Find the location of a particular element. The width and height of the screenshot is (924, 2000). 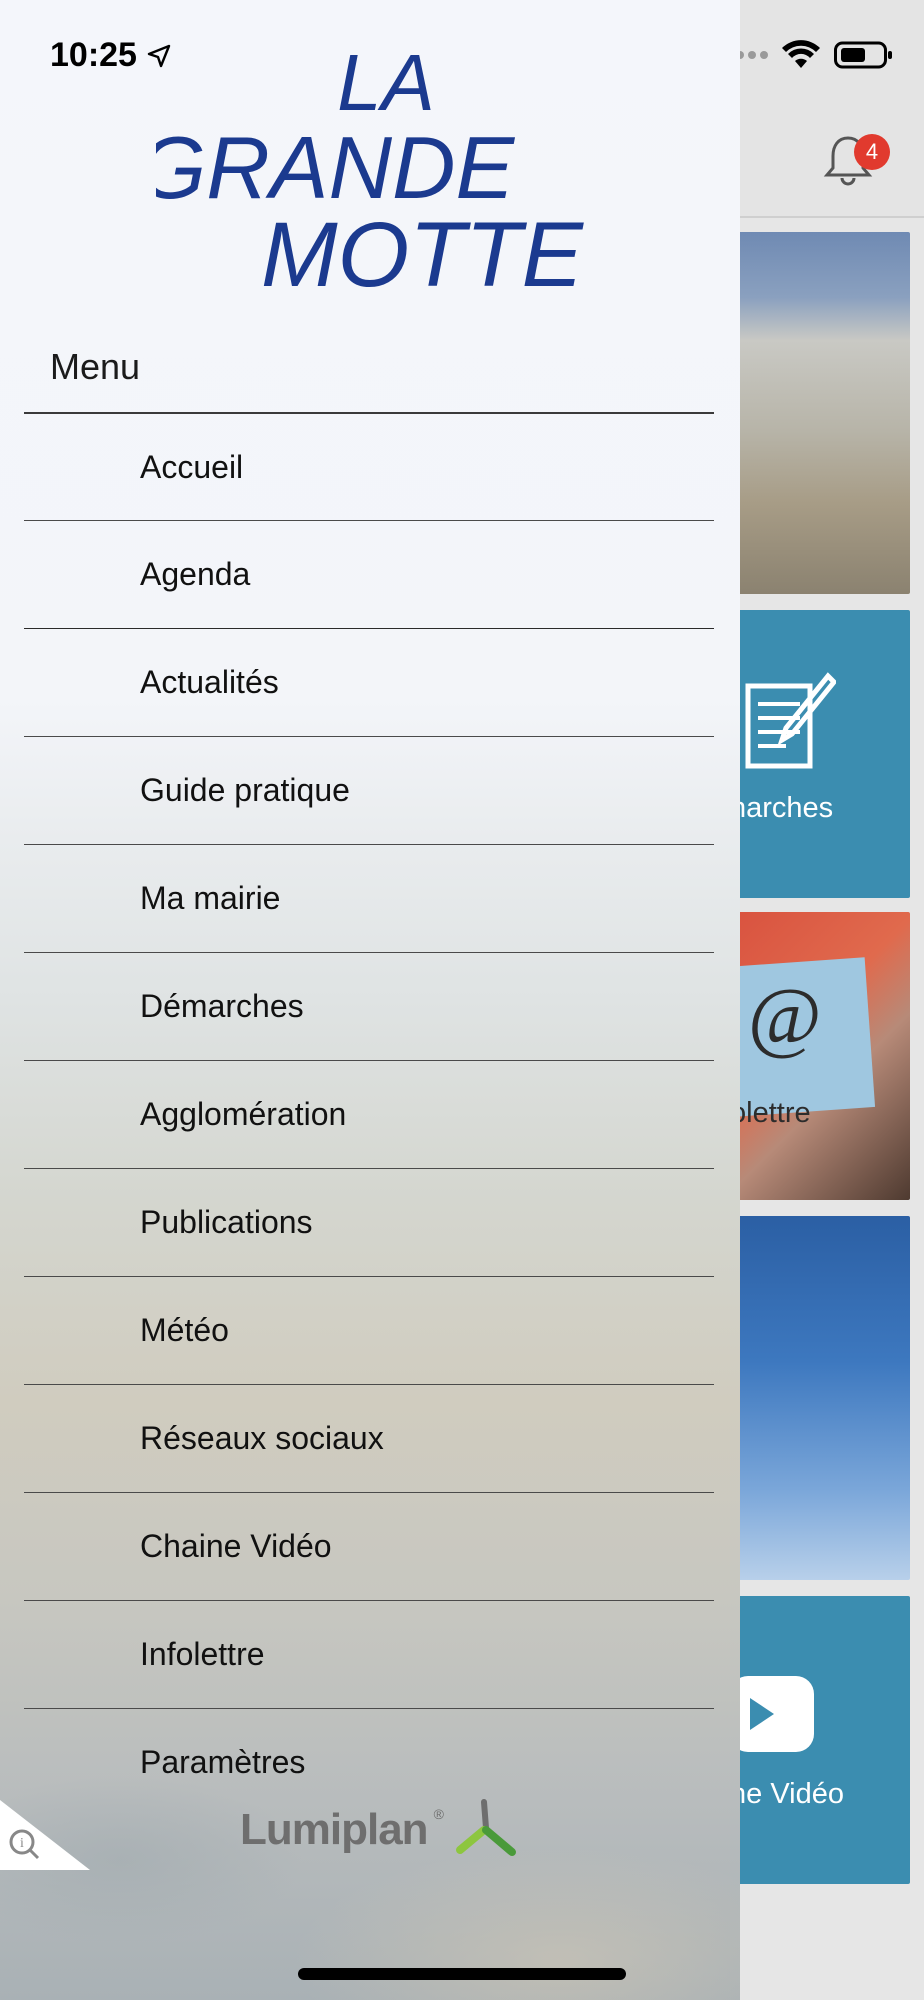

menu-item-accueil: Accueil is located at coordinates (369, 466).